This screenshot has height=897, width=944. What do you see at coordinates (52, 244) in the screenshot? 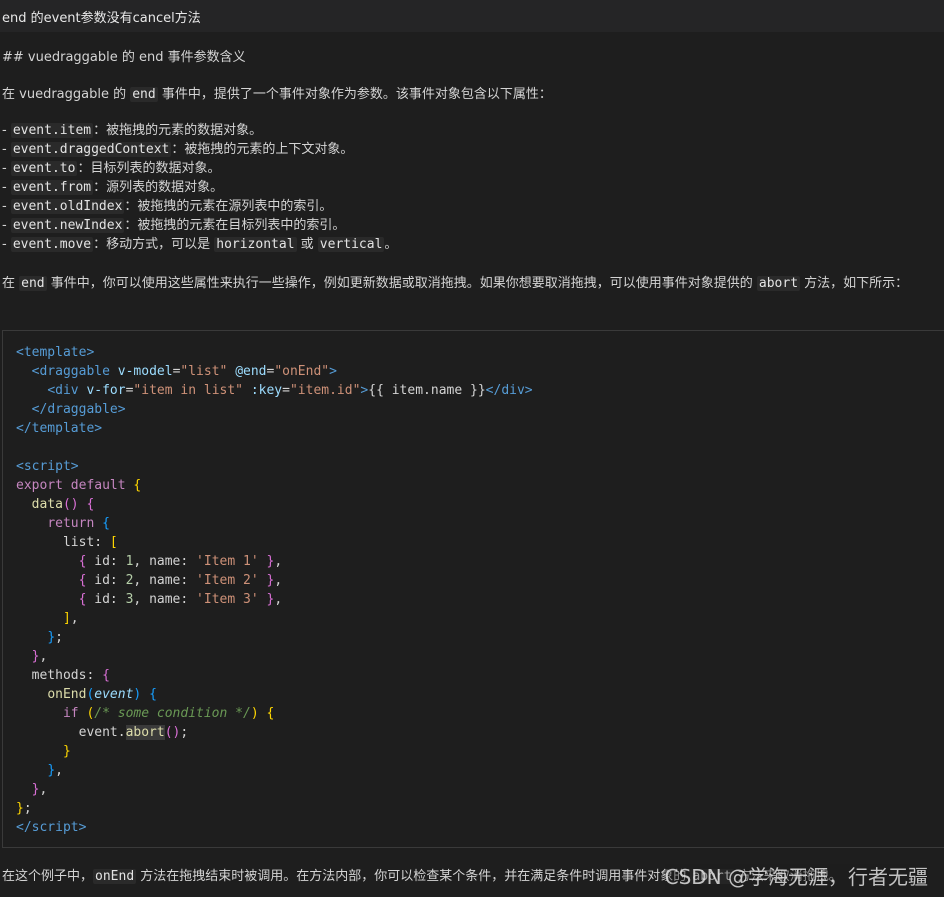
I see `inline-code: event.move` at bounding box center [52, 244].